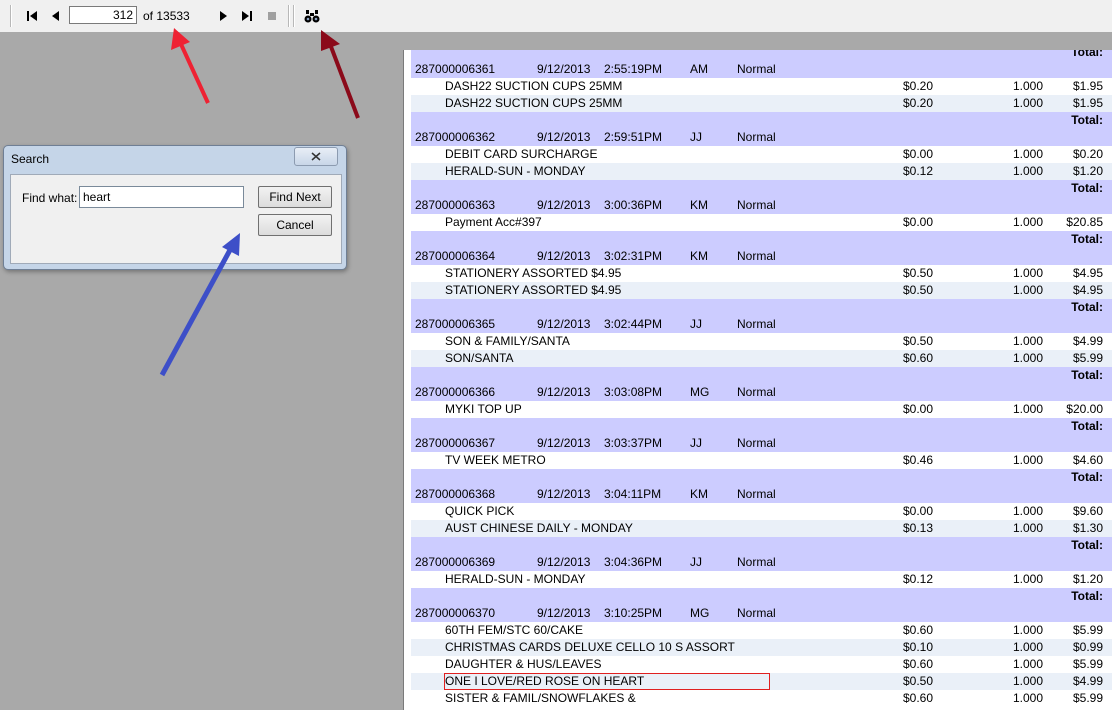  I want to click on page-number-input, so click(103, 15).